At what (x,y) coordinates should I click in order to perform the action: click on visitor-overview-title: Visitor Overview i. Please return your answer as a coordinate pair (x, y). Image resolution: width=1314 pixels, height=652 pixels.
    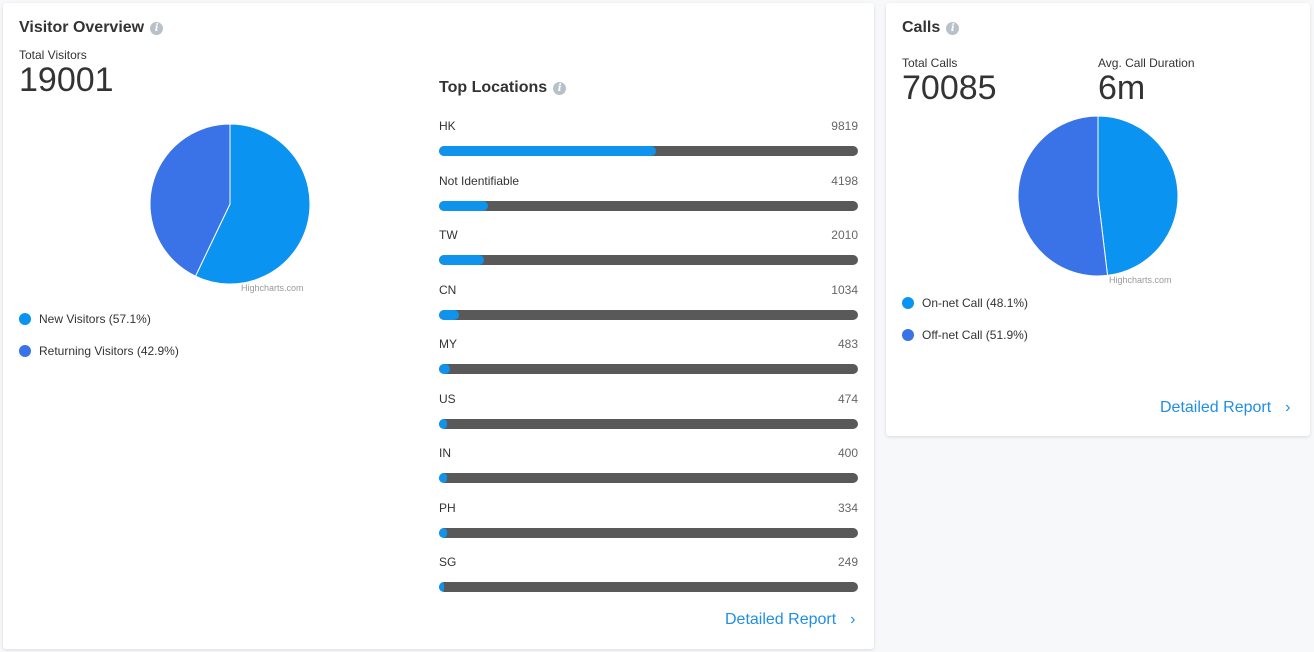
    Looking at the image, I should click on (91, 28).